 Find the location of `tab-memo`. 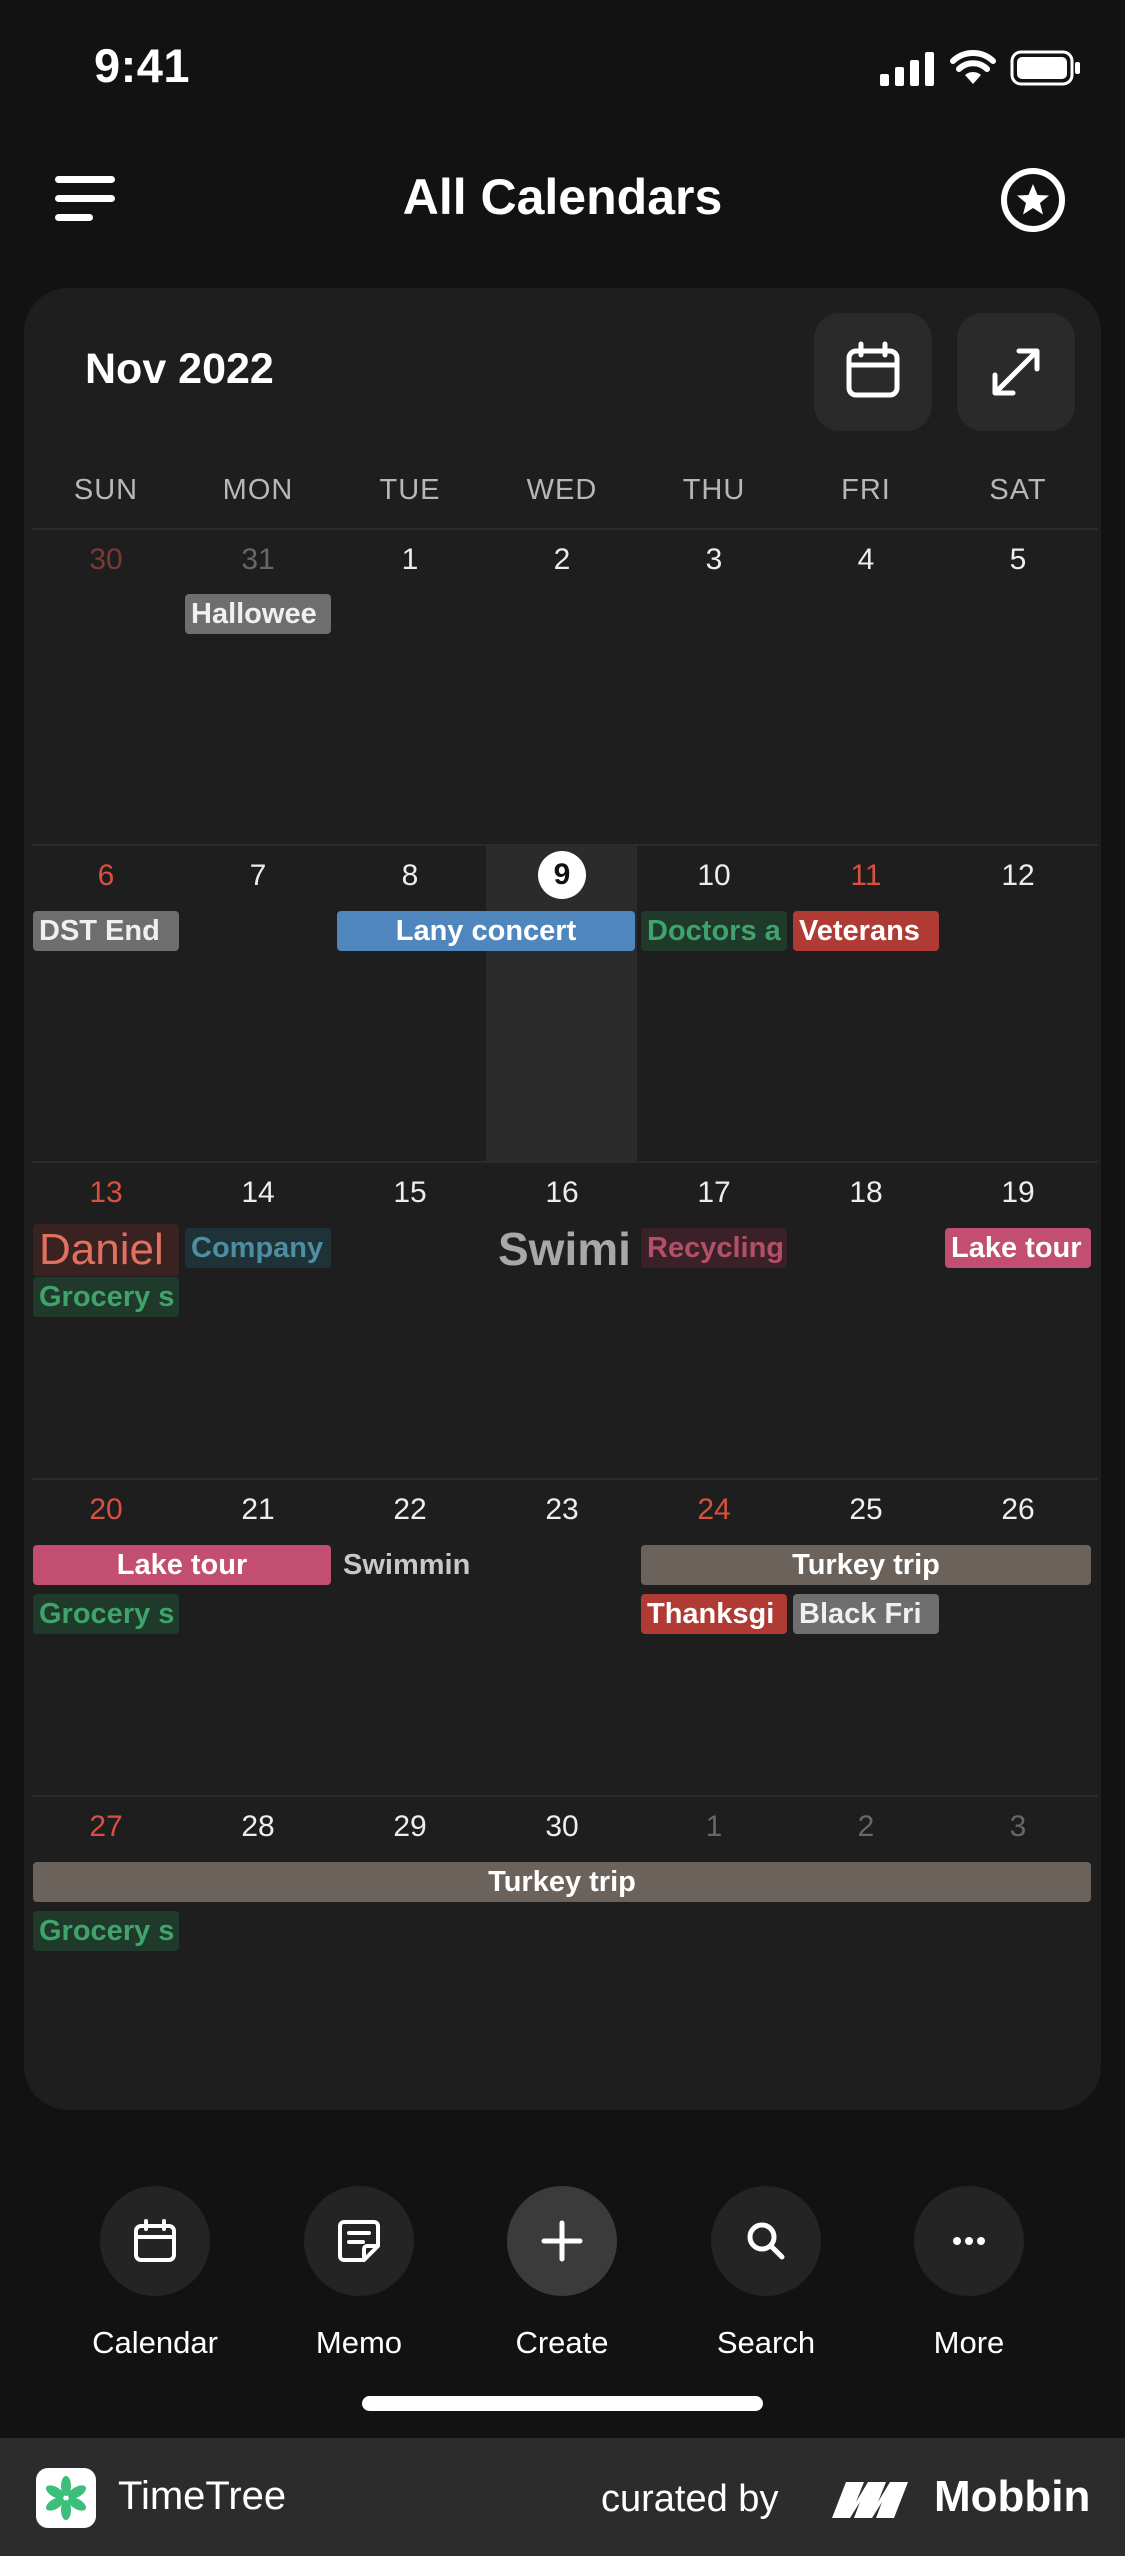

tab-memo is located at coordinates (359, 2241).